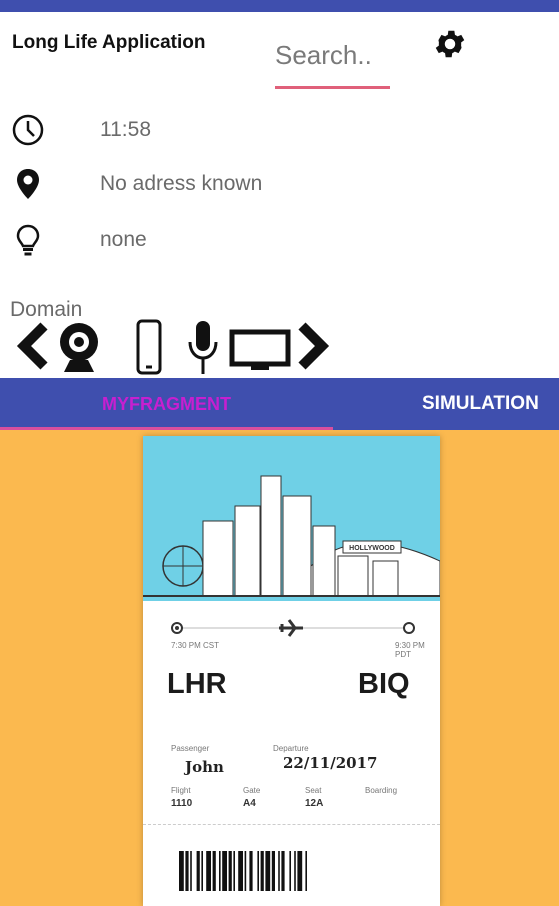  Describe the element at coordinates (204, 767) in the screenshot. I see `passenger-value: John` at that location.